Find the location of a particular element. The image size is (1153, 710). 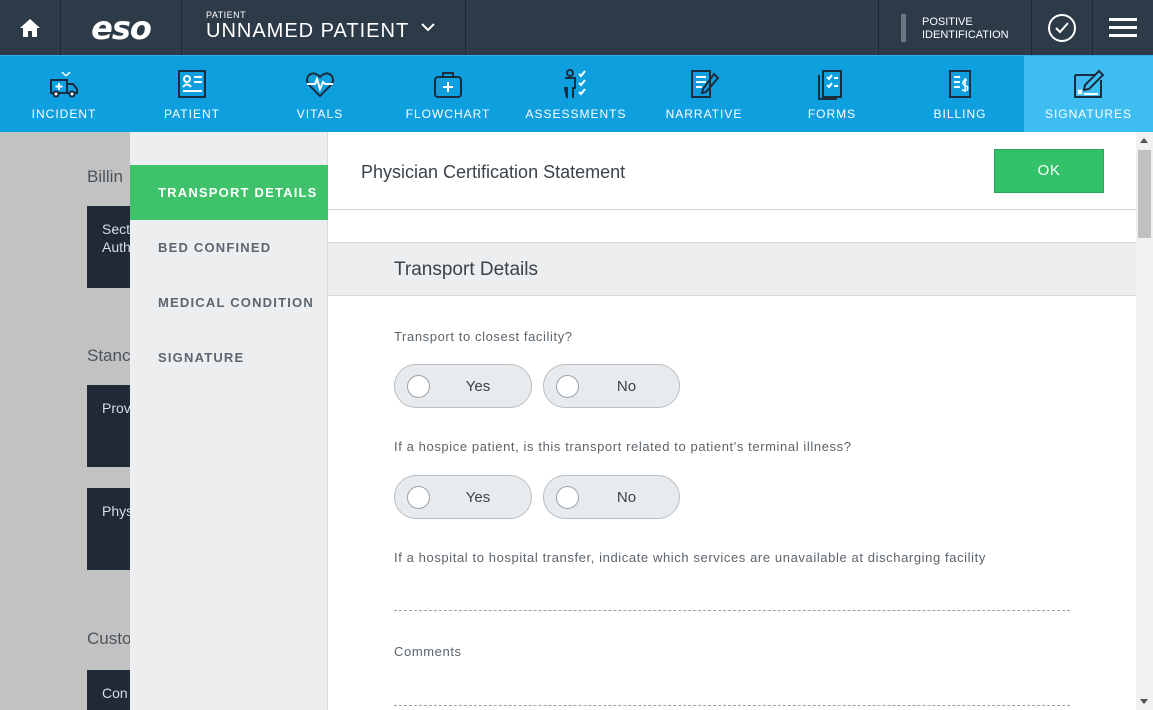

scroll-down-arrow-icon is located at coordinates (1144, 701).